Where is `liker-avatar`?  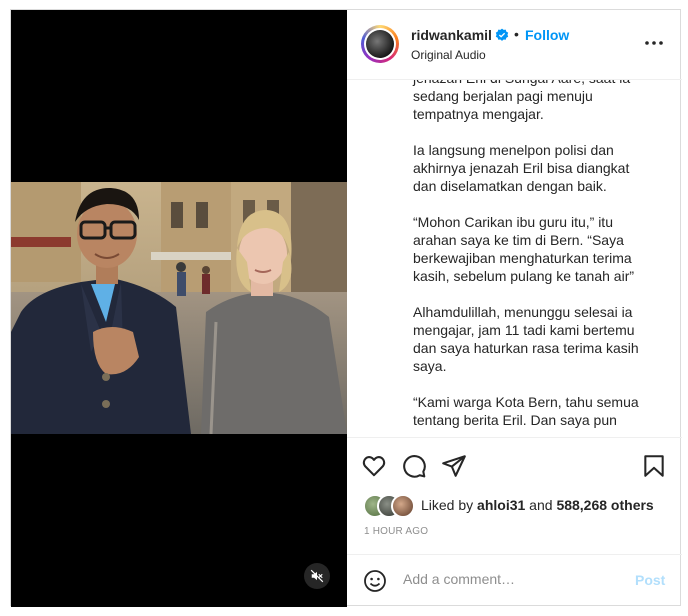
liker-avatar is located at coordinates (403, 506).